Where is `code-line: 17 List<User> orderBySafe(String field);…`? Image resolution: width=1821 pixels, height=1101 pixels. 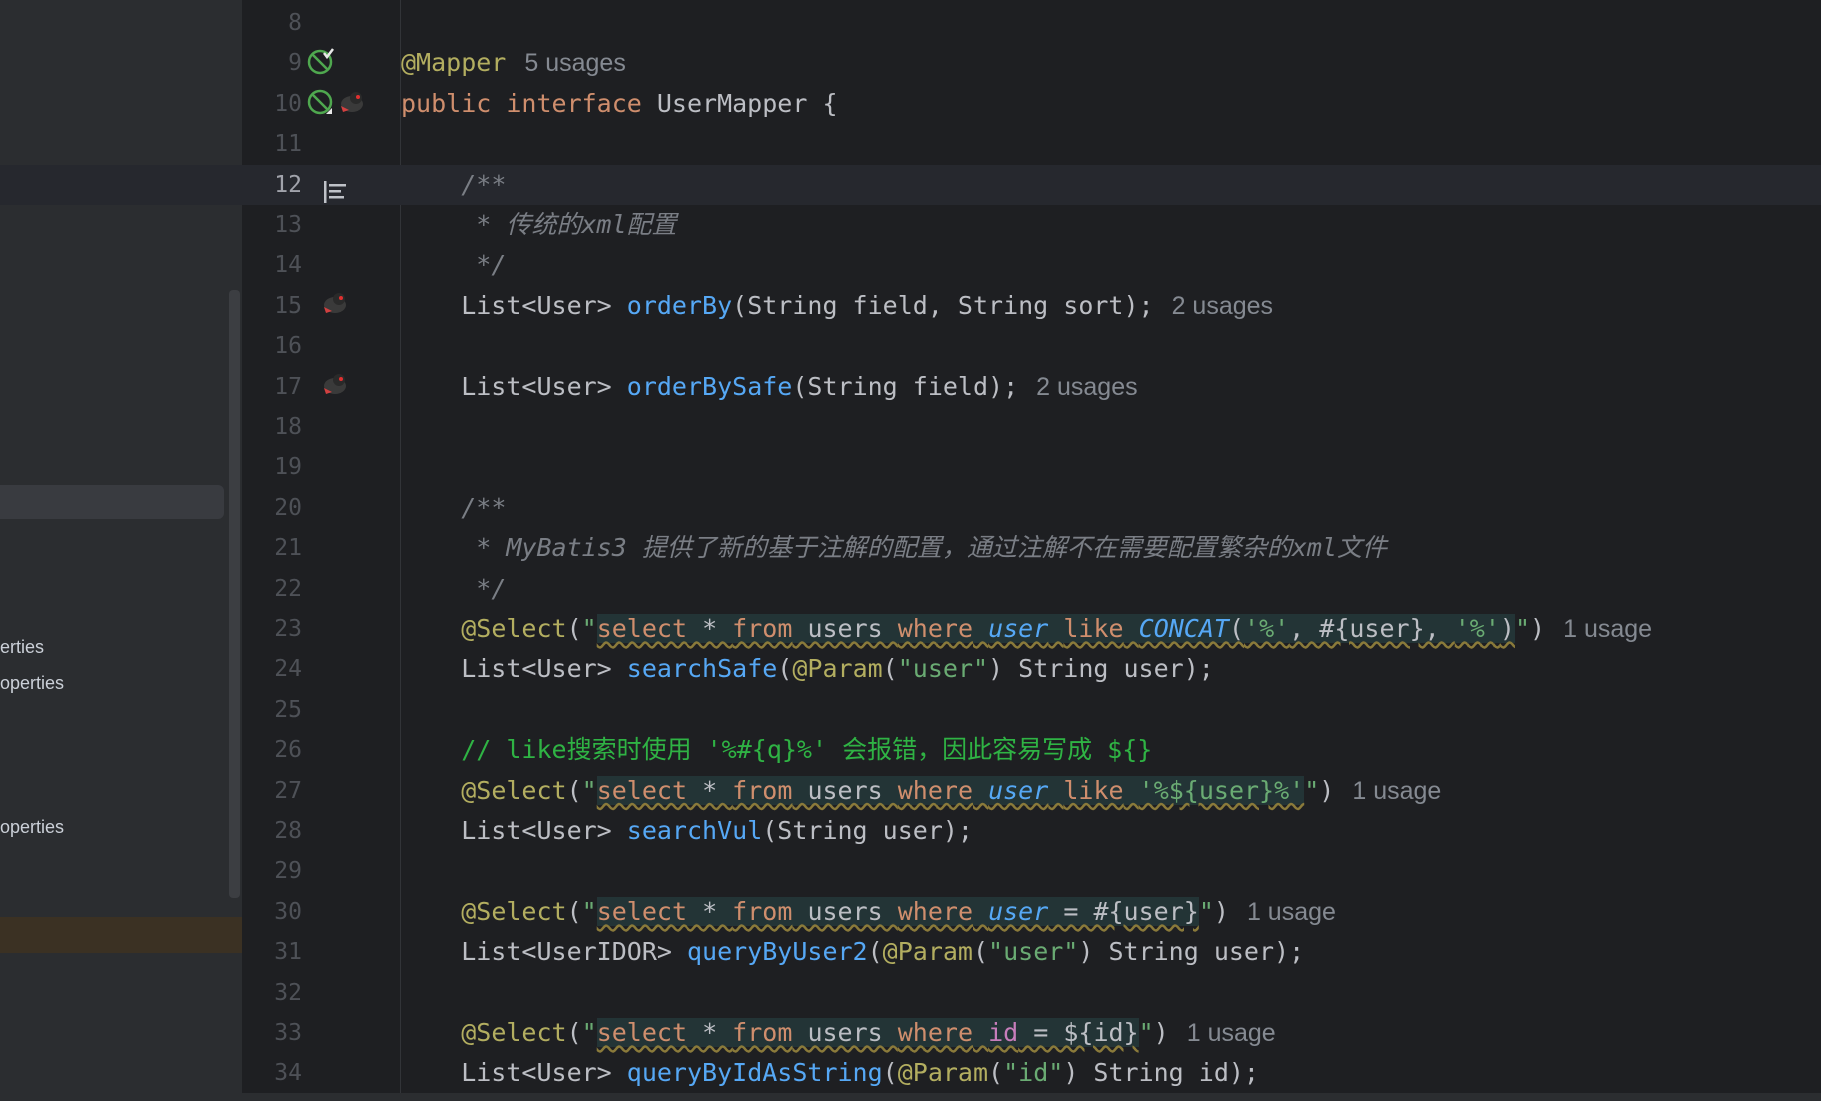
code-line: 17 List<User> orderBySafe(String field);… is located at coordinates (910, 387).